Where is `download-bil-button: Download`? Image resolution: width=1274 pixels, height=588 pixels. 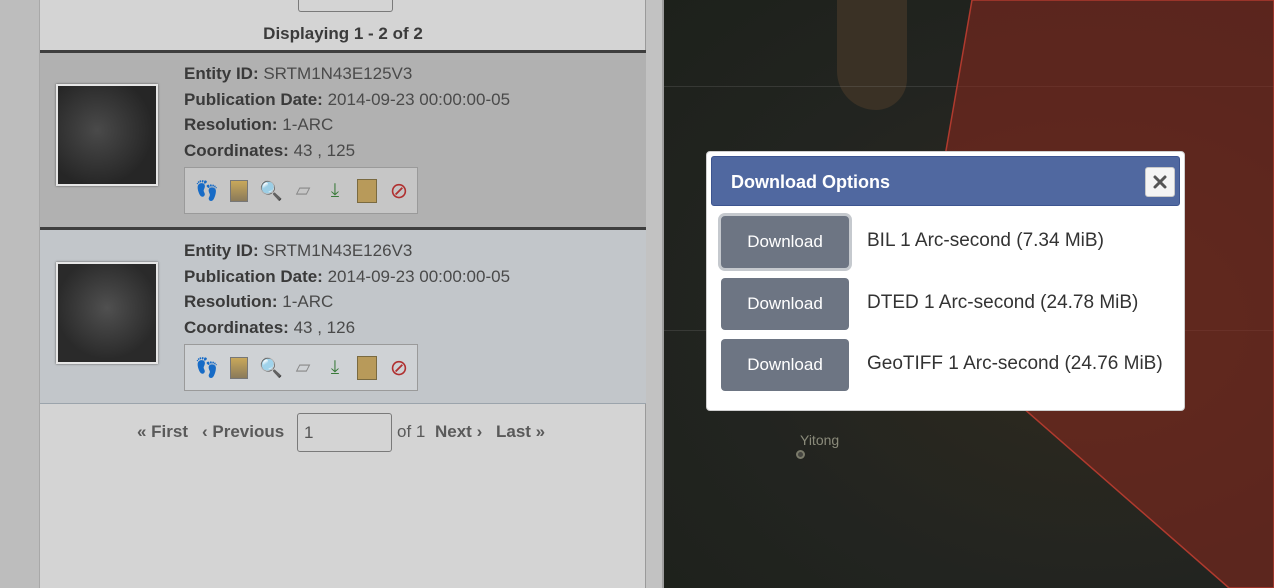 download-bil-button: Download is located at coordinates (785, 242).